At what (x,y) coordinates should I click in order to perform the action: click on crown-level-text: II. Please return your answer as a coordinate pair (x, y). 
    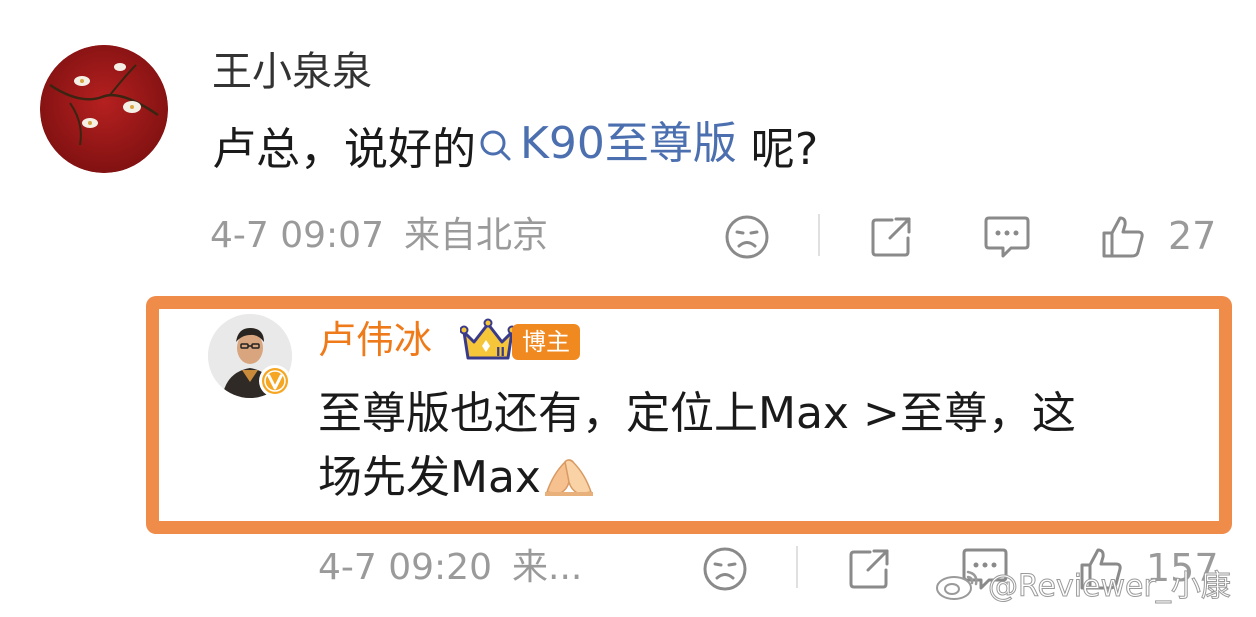
    Looking at the image, I should click on (500, 352).